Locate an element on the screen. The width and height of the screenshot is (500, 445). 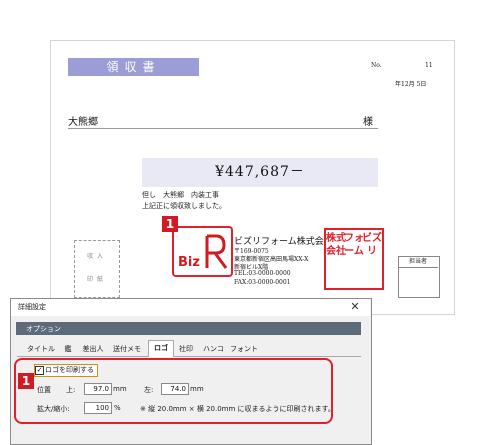
logo-text: Biz is located at coordinates (189, 262).